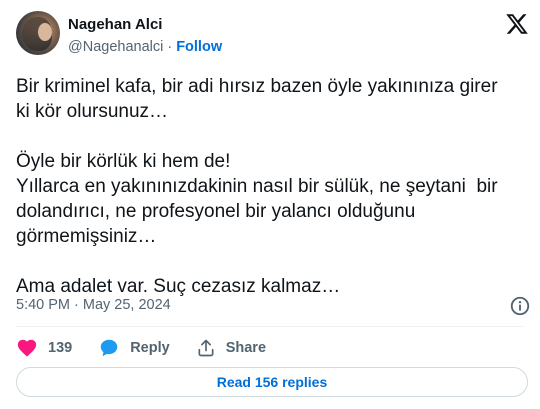 The image size is (540, 409). What do you see at coordinates (44, 348) in the screenshot?
I see `like-button: 139` at bounding box center [44, 348].